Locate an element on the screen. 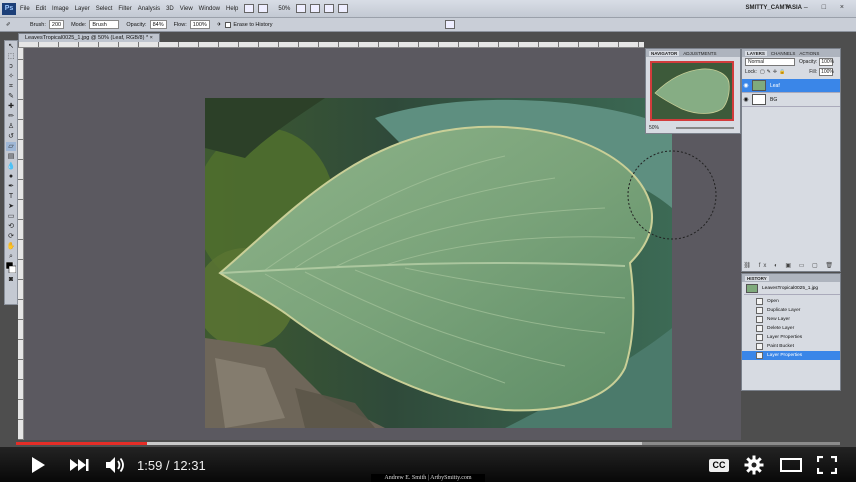  layer-row-leaf: ◉ Leaf is located at coordinates (791, 86).